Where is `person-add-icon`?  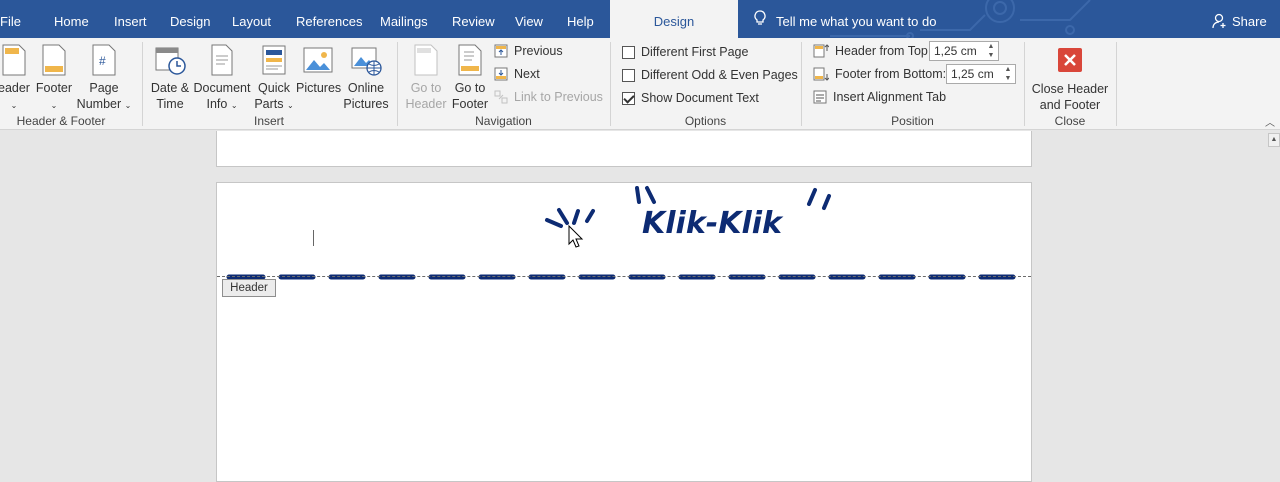
person-add-icon is located at coordinates (1219, 21).